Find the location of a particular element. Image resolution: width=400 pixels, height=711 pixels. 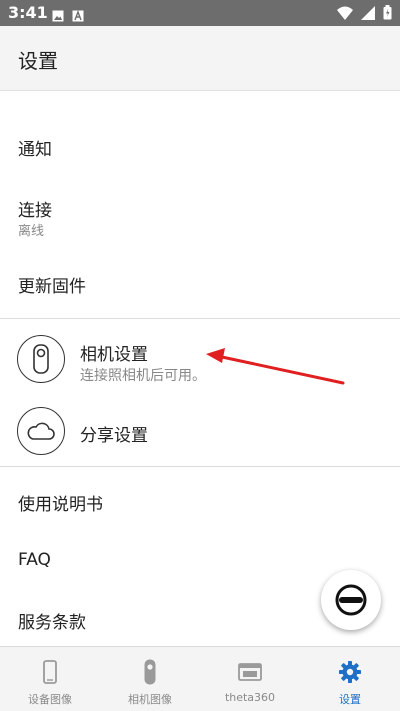

nav-label: 相机图像 is located at coordinates (150, 699).